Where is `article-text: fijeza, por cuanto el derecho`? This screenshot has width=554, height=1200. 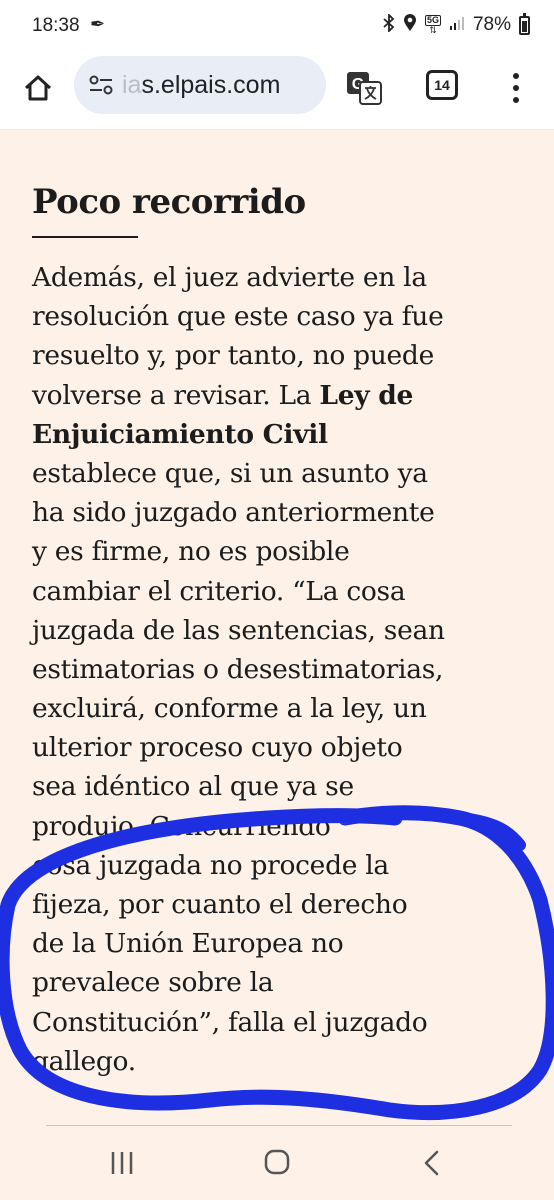
article-text: fijeza, por cuanto el derecho is located at coordinates (220, 904).